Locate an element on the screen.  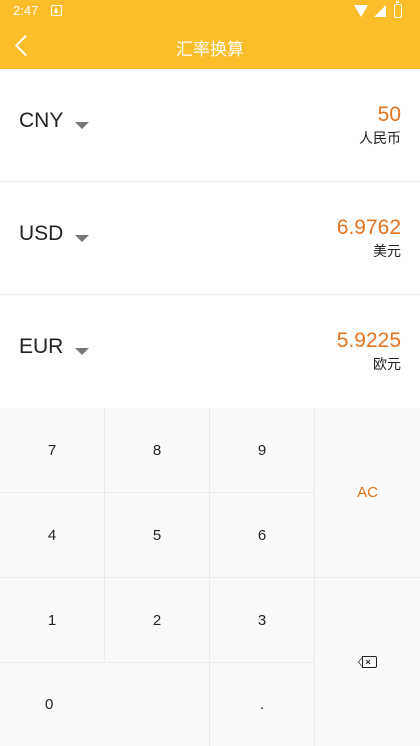
battery-icon is located at coordinates (398, 9).